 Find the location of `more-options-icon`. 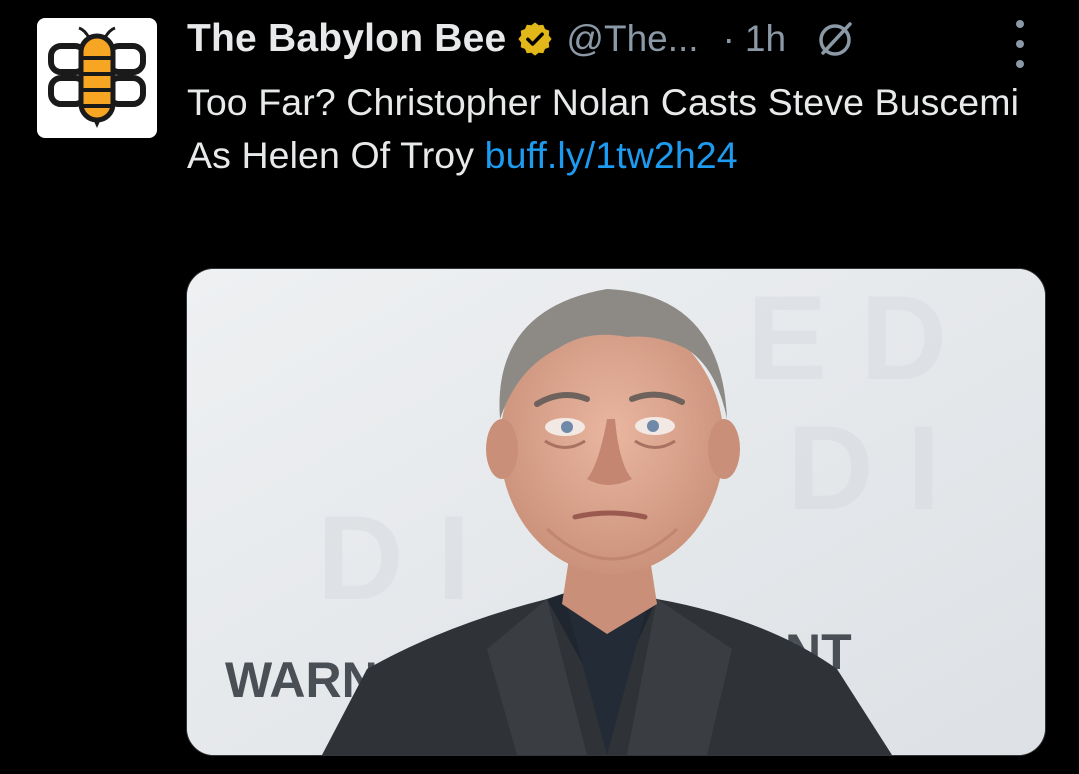

more-options-icon is located at coordinates (1020, 44).